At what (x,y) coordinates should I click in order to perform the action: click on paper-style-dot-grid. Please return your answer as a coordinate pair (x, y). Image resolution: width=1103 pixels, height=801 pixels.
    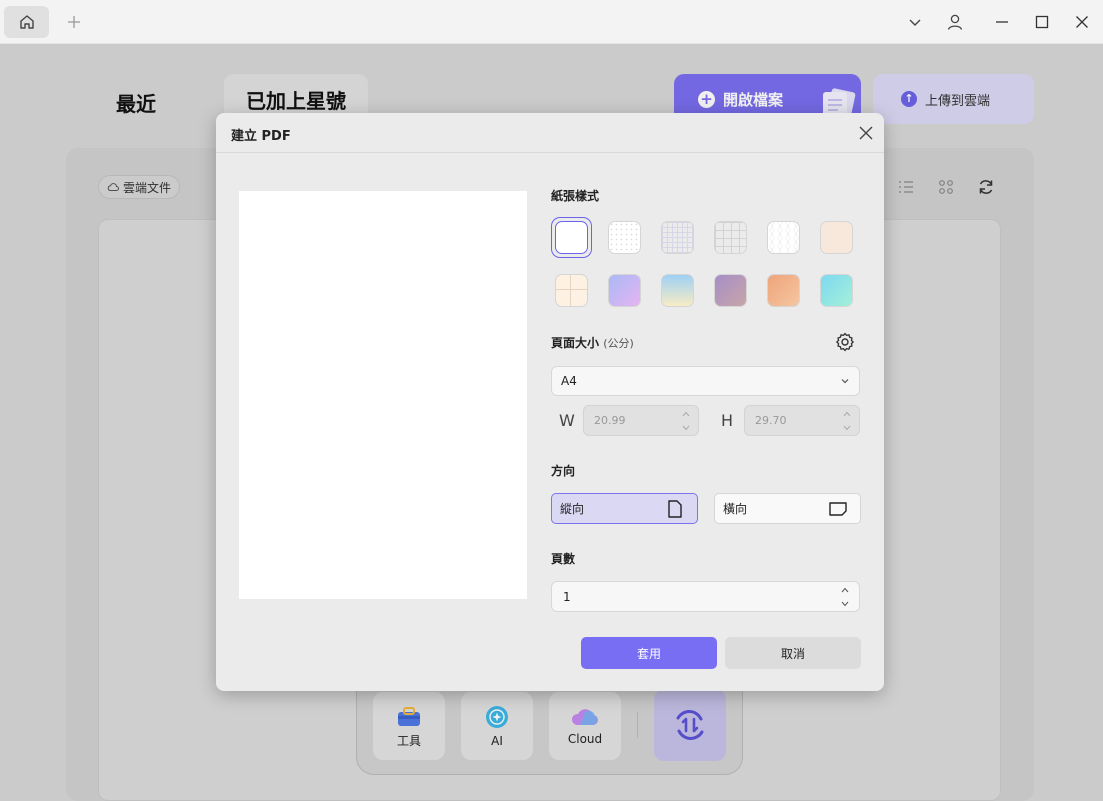
    Looking at the image, I should click on (624, 237).